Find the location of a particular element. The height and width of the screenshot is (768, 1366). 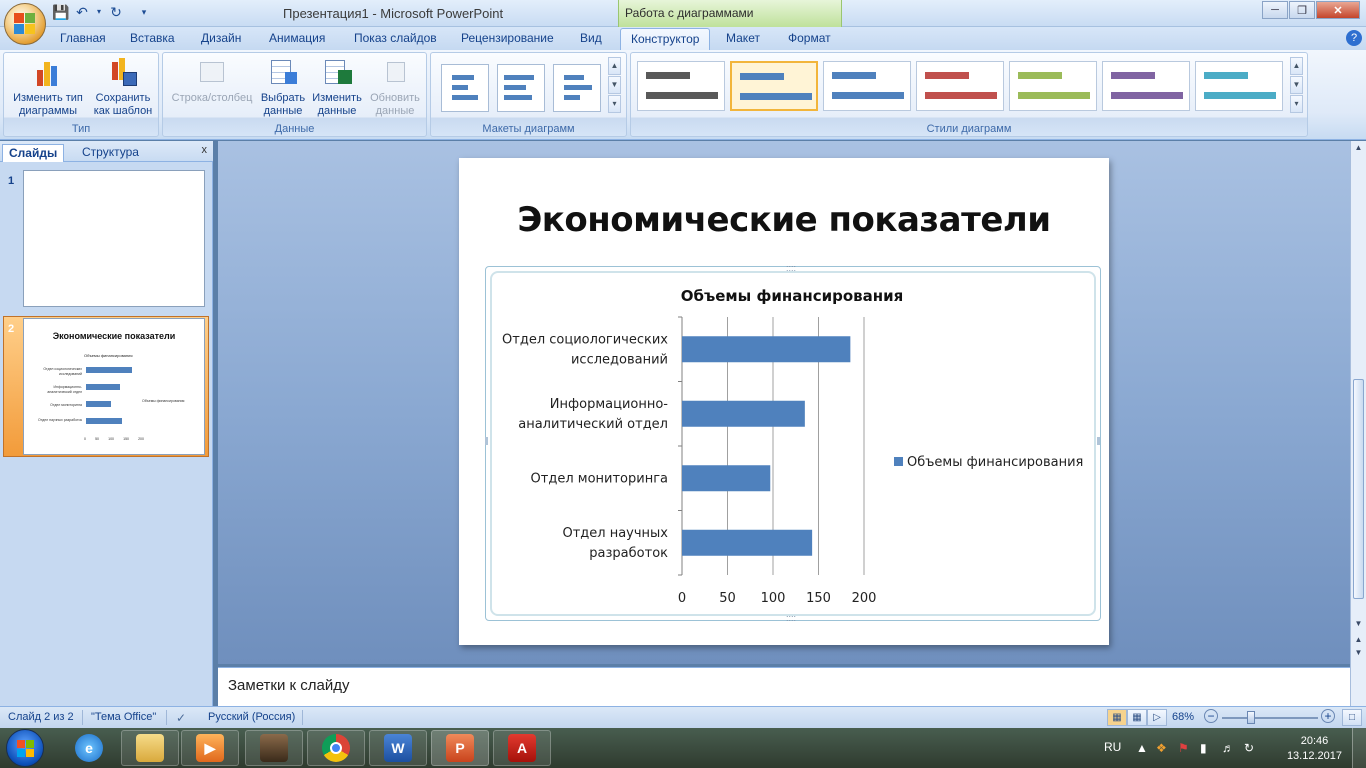

slide-count-status: Слайд 2 из 2 is located at coordinates (41, 717).